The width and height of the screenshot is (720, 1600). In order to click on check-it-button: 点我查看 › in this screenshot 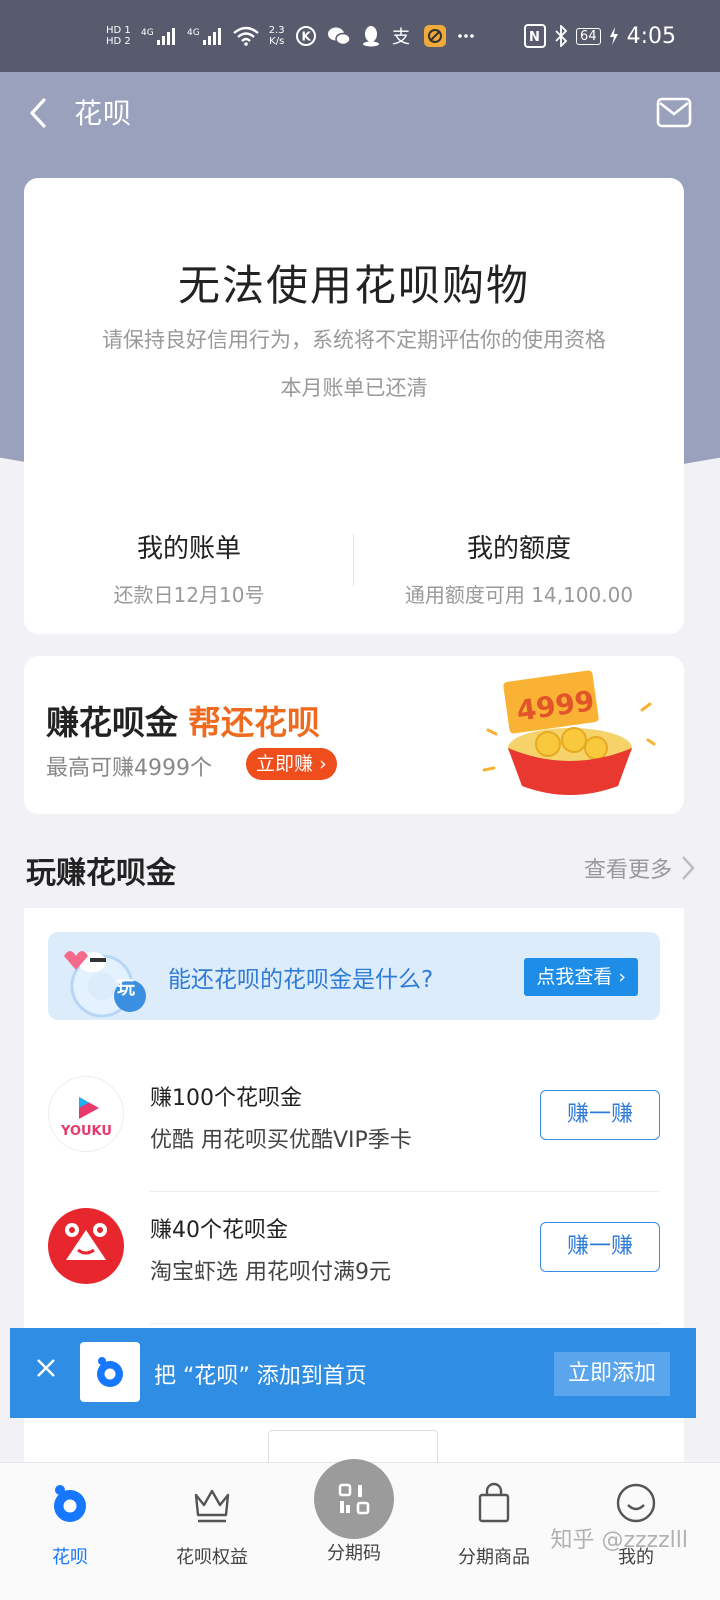, I will do `click(581, 977)`.